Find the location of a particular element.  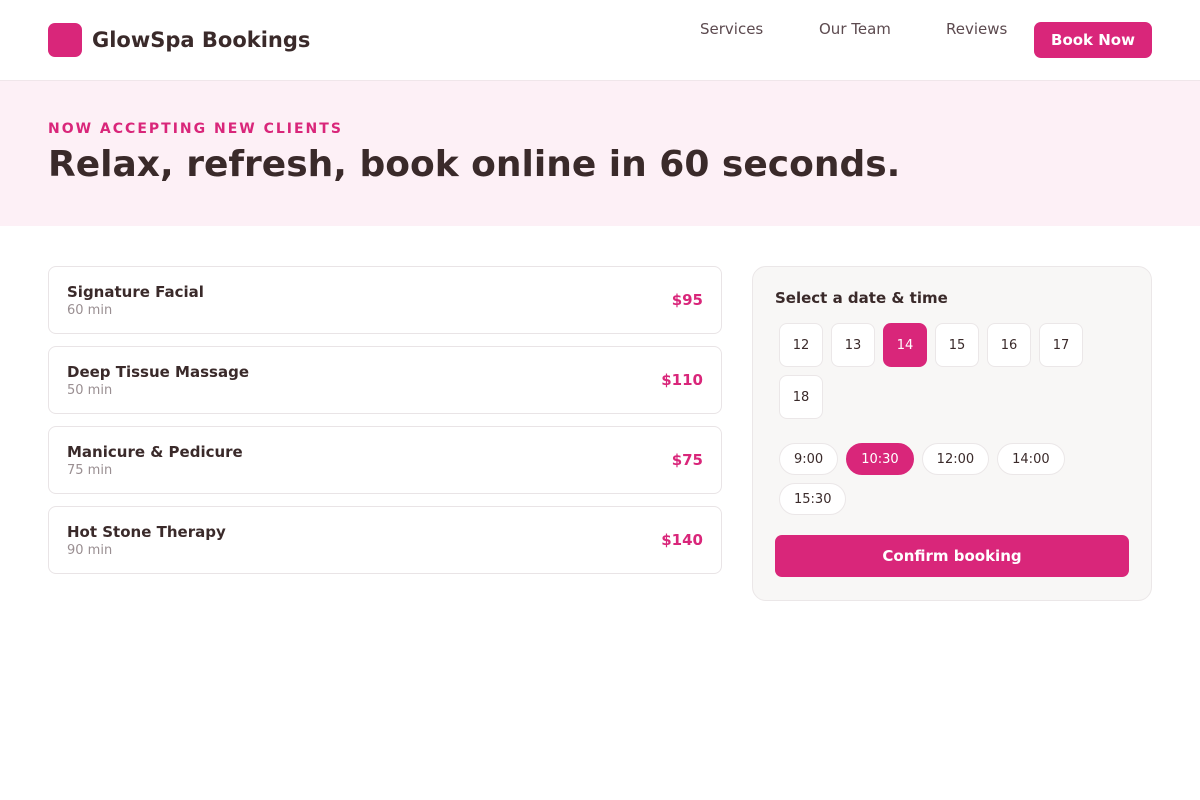

date-picker: 12 13 14 15 16 17 18 is located at coordinates (959, 375).